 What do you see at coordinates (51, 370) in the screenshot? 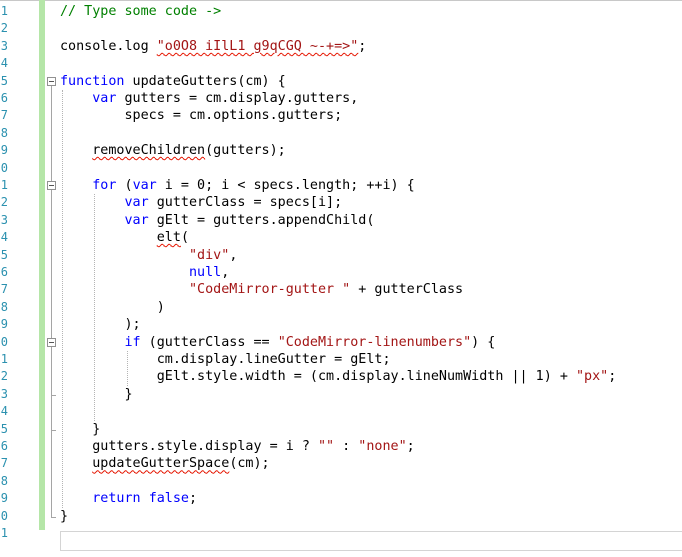
I see `fold-region-line` at bounding box center [51, 370].